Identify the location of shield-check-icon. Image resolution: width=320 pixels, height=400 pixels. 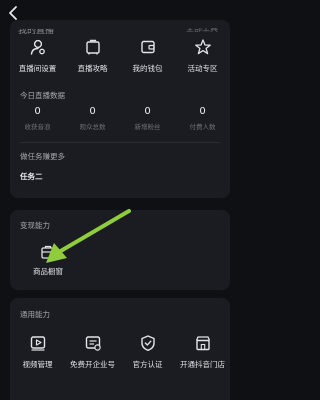
(147, 343).